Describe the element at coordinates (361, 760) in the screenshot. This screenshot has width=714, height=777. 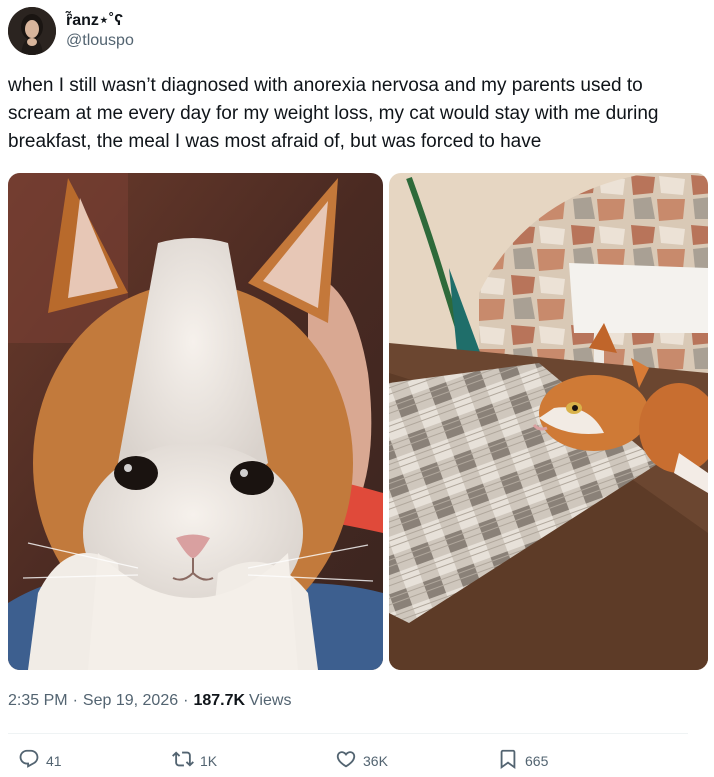
I see `like-button: 36K` at that location.